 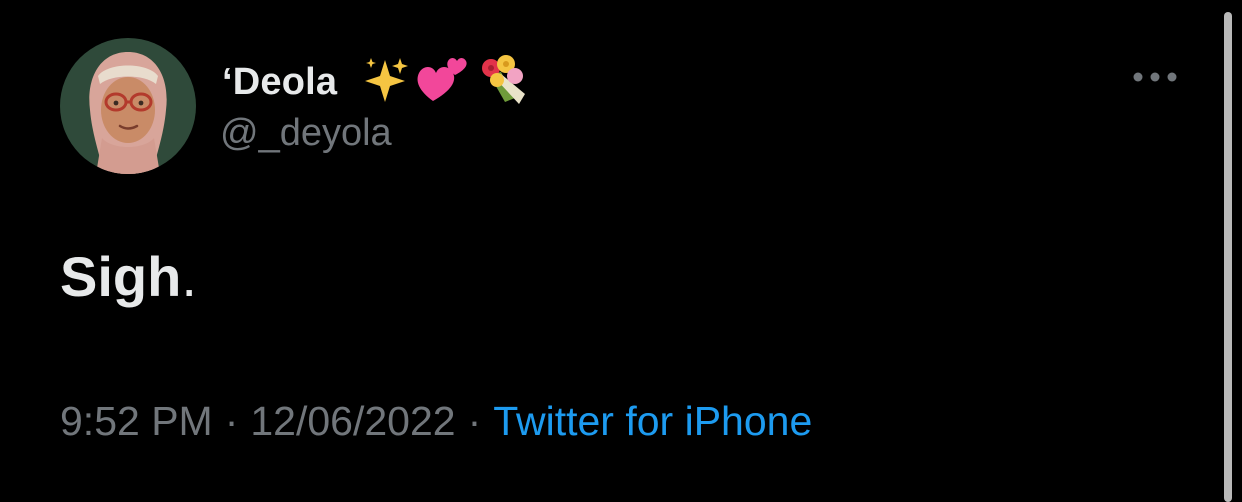 I want to click on author-handle: @_deyola, so click(x=306, y=133).